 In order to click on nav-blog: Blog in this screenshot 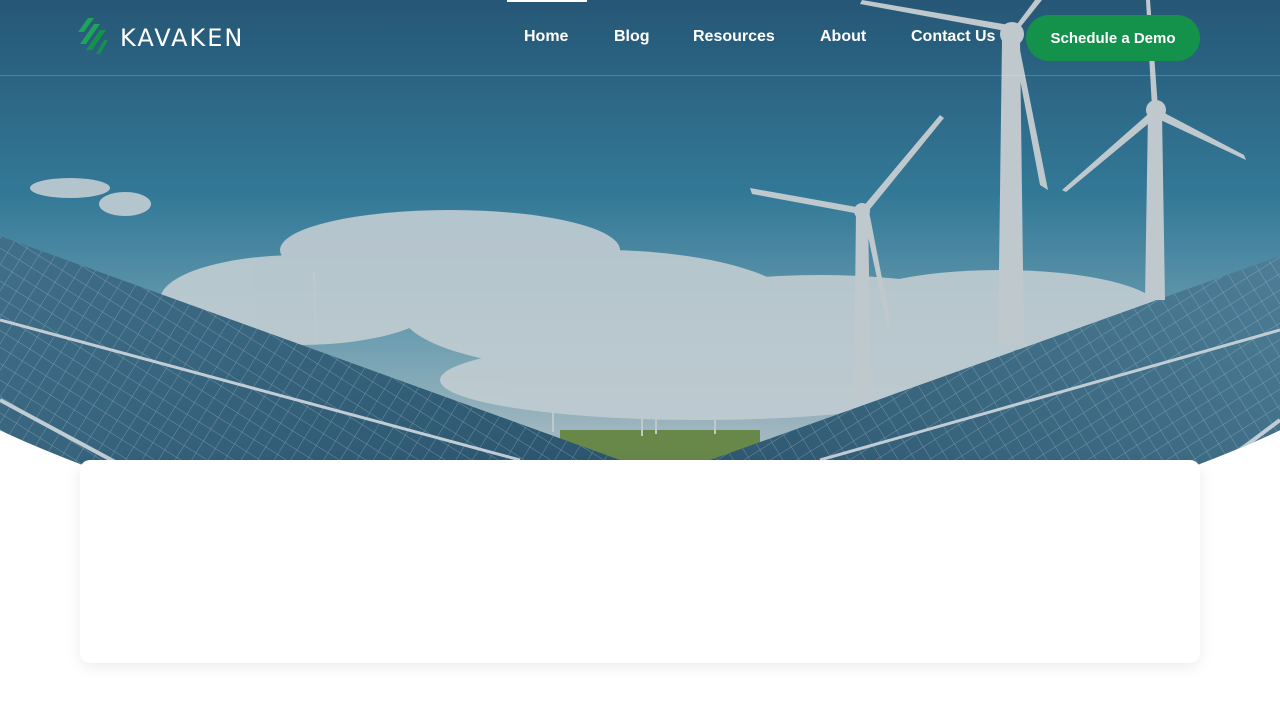, I will do `click(632, 37)`.